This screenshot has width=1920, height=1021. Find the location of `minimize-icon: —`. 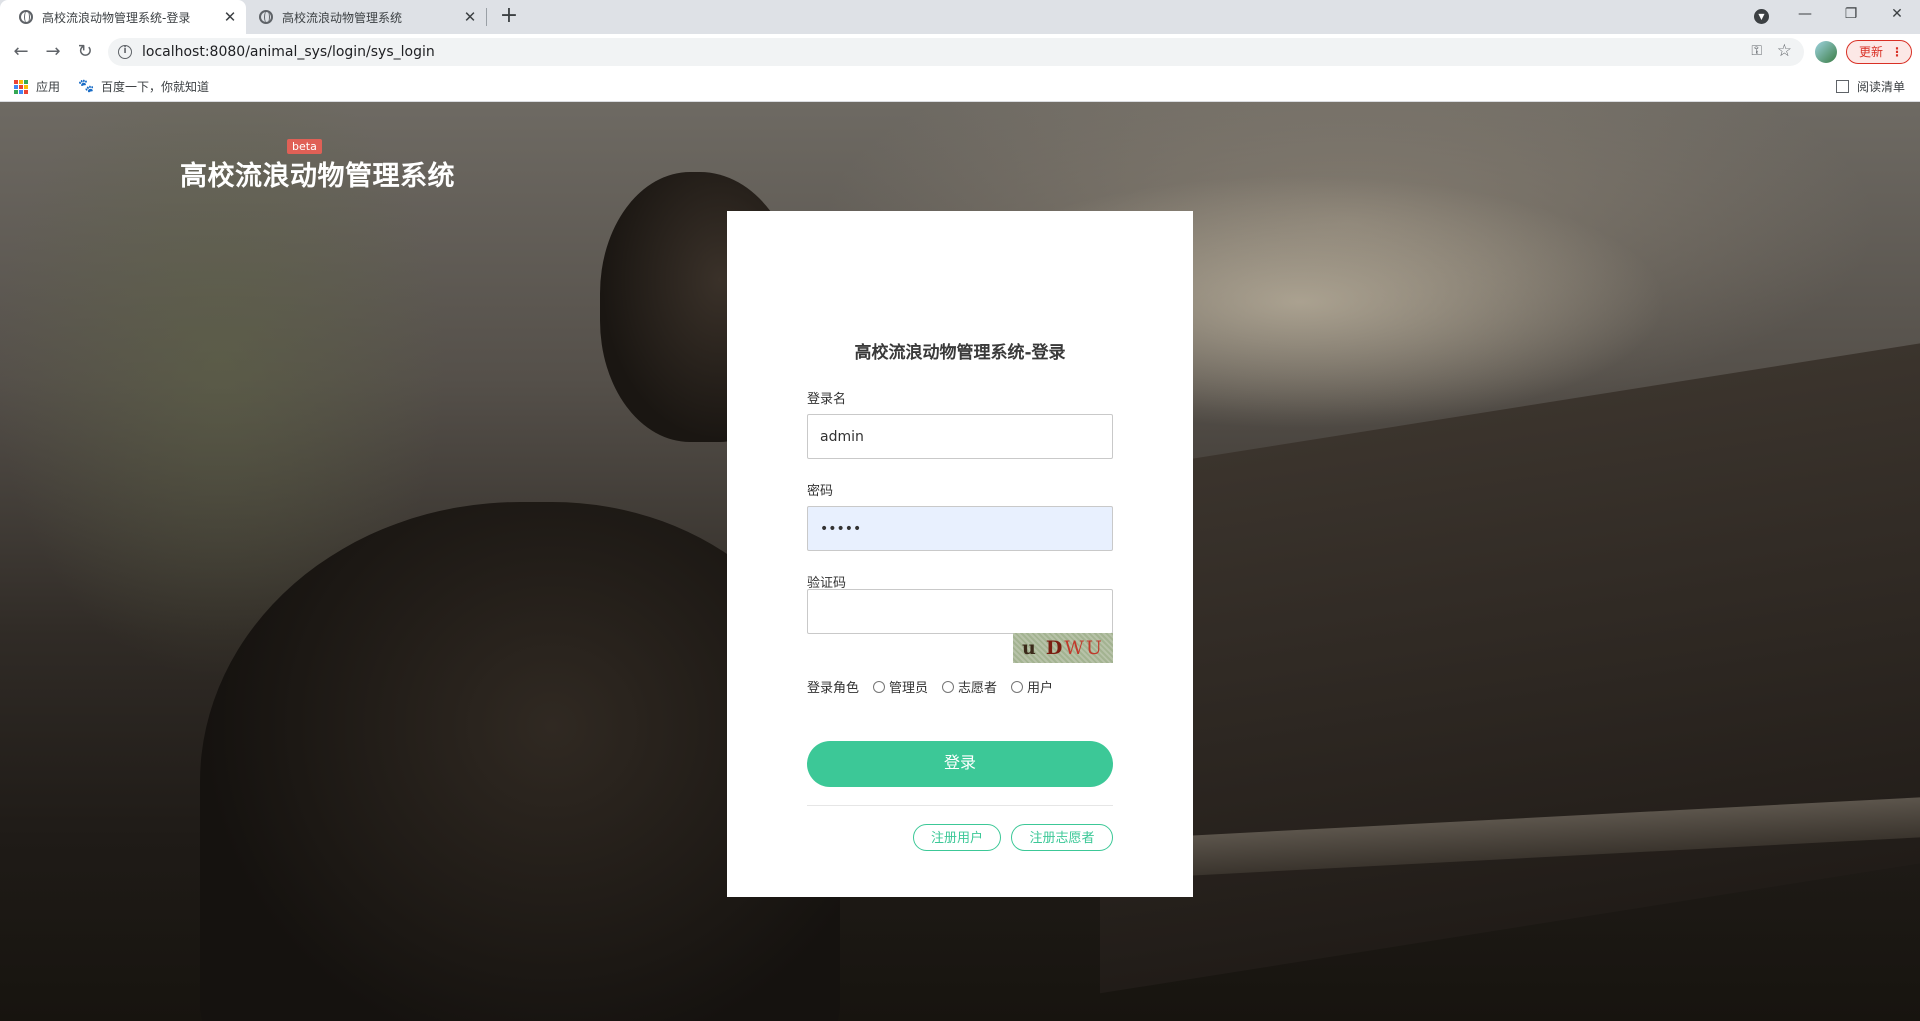

minimize-icon: — is located at coordinates (1805, 15).